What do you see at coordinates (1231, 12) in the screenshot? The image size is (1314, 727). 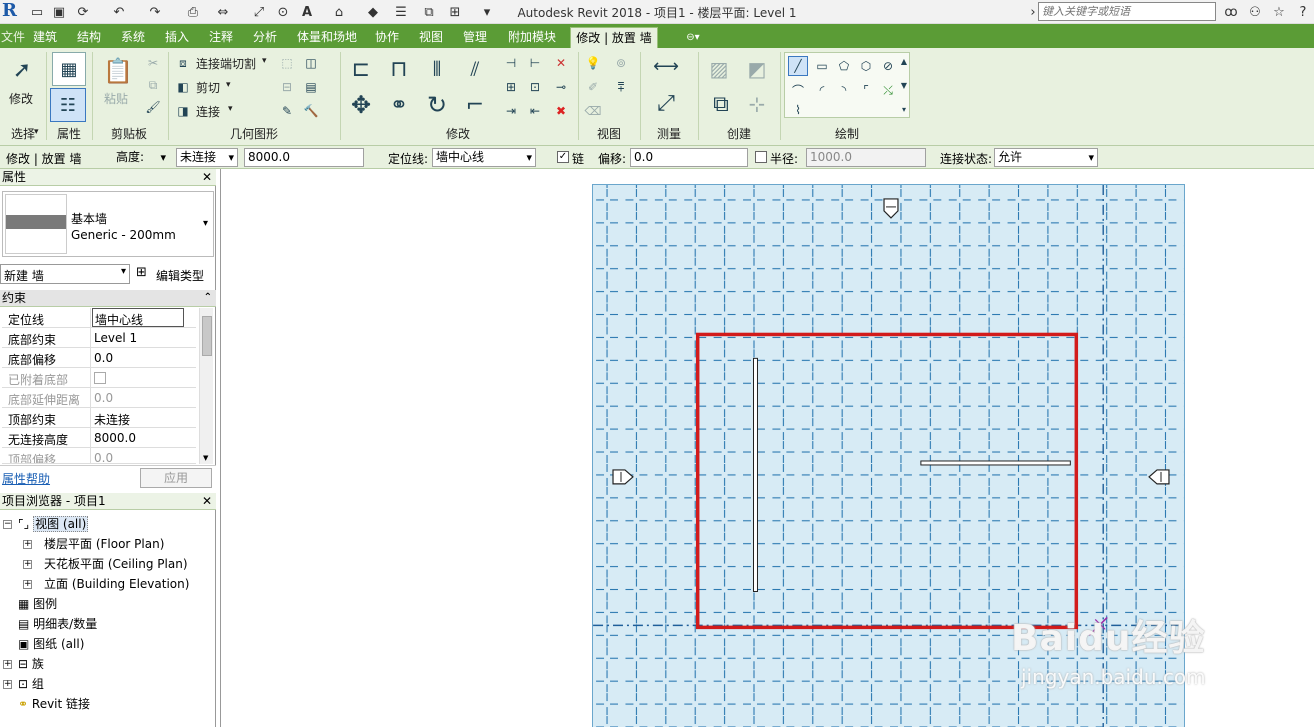 I see `binoculars-icon: ꝏ` at bounding box center [1231, 12].